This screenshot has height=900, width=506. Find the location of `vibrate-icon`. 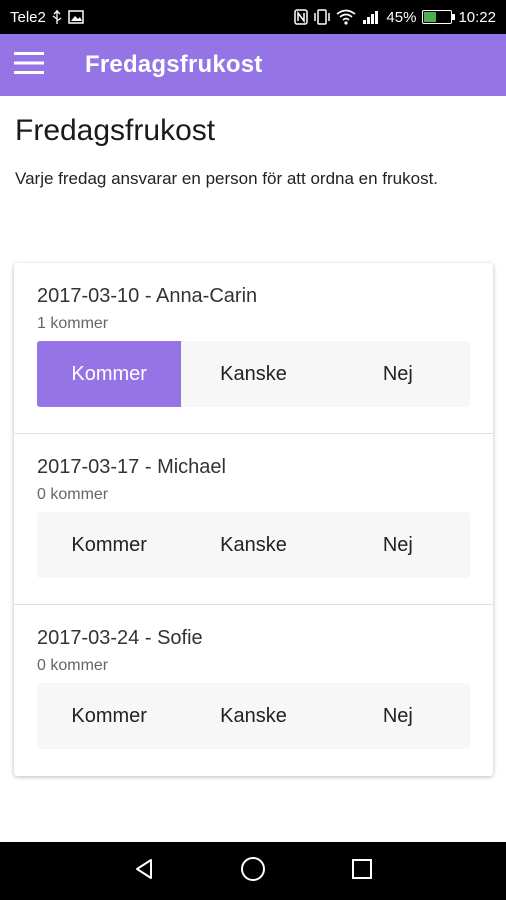

vibrate-icon is located at coordinates (322, 17).